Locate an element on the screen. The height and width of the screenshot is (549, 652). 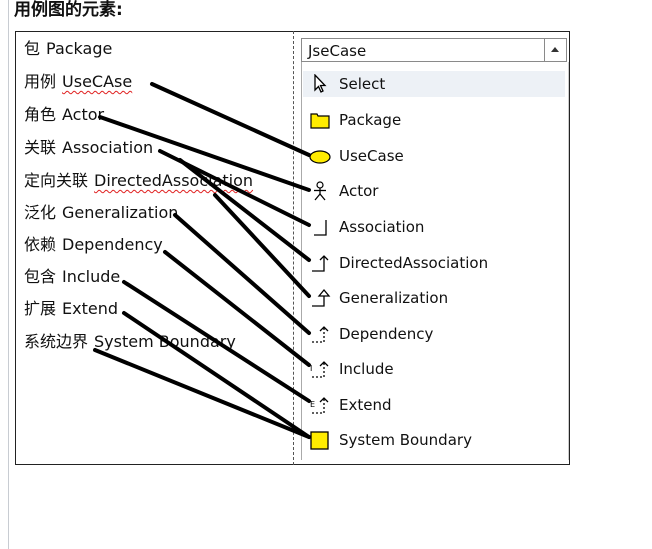
palette-item-label: Association is located at coordinates (382, 227).